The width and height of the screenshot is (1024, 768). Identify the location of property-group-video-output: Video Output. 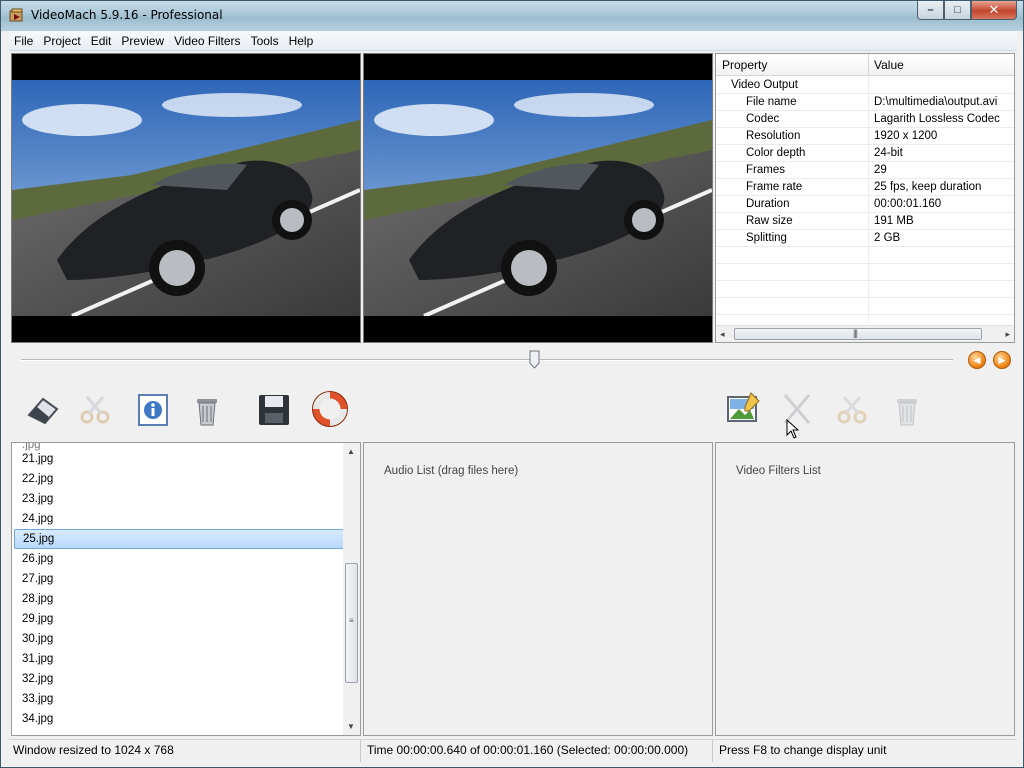
(865, 85).